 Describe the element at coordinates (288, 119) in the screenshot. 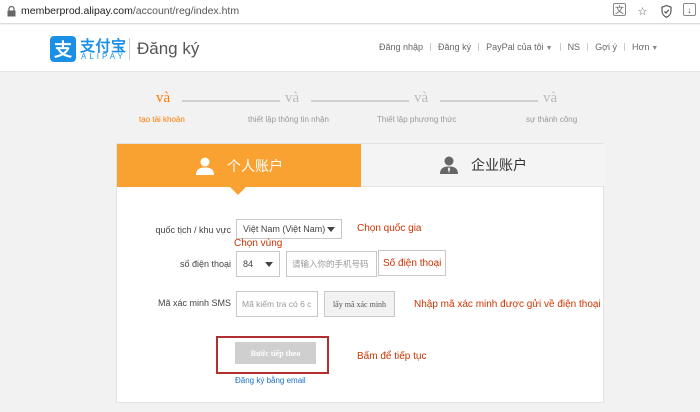

I see `step-2-label: thiết lập thông tin nhận` at that location.